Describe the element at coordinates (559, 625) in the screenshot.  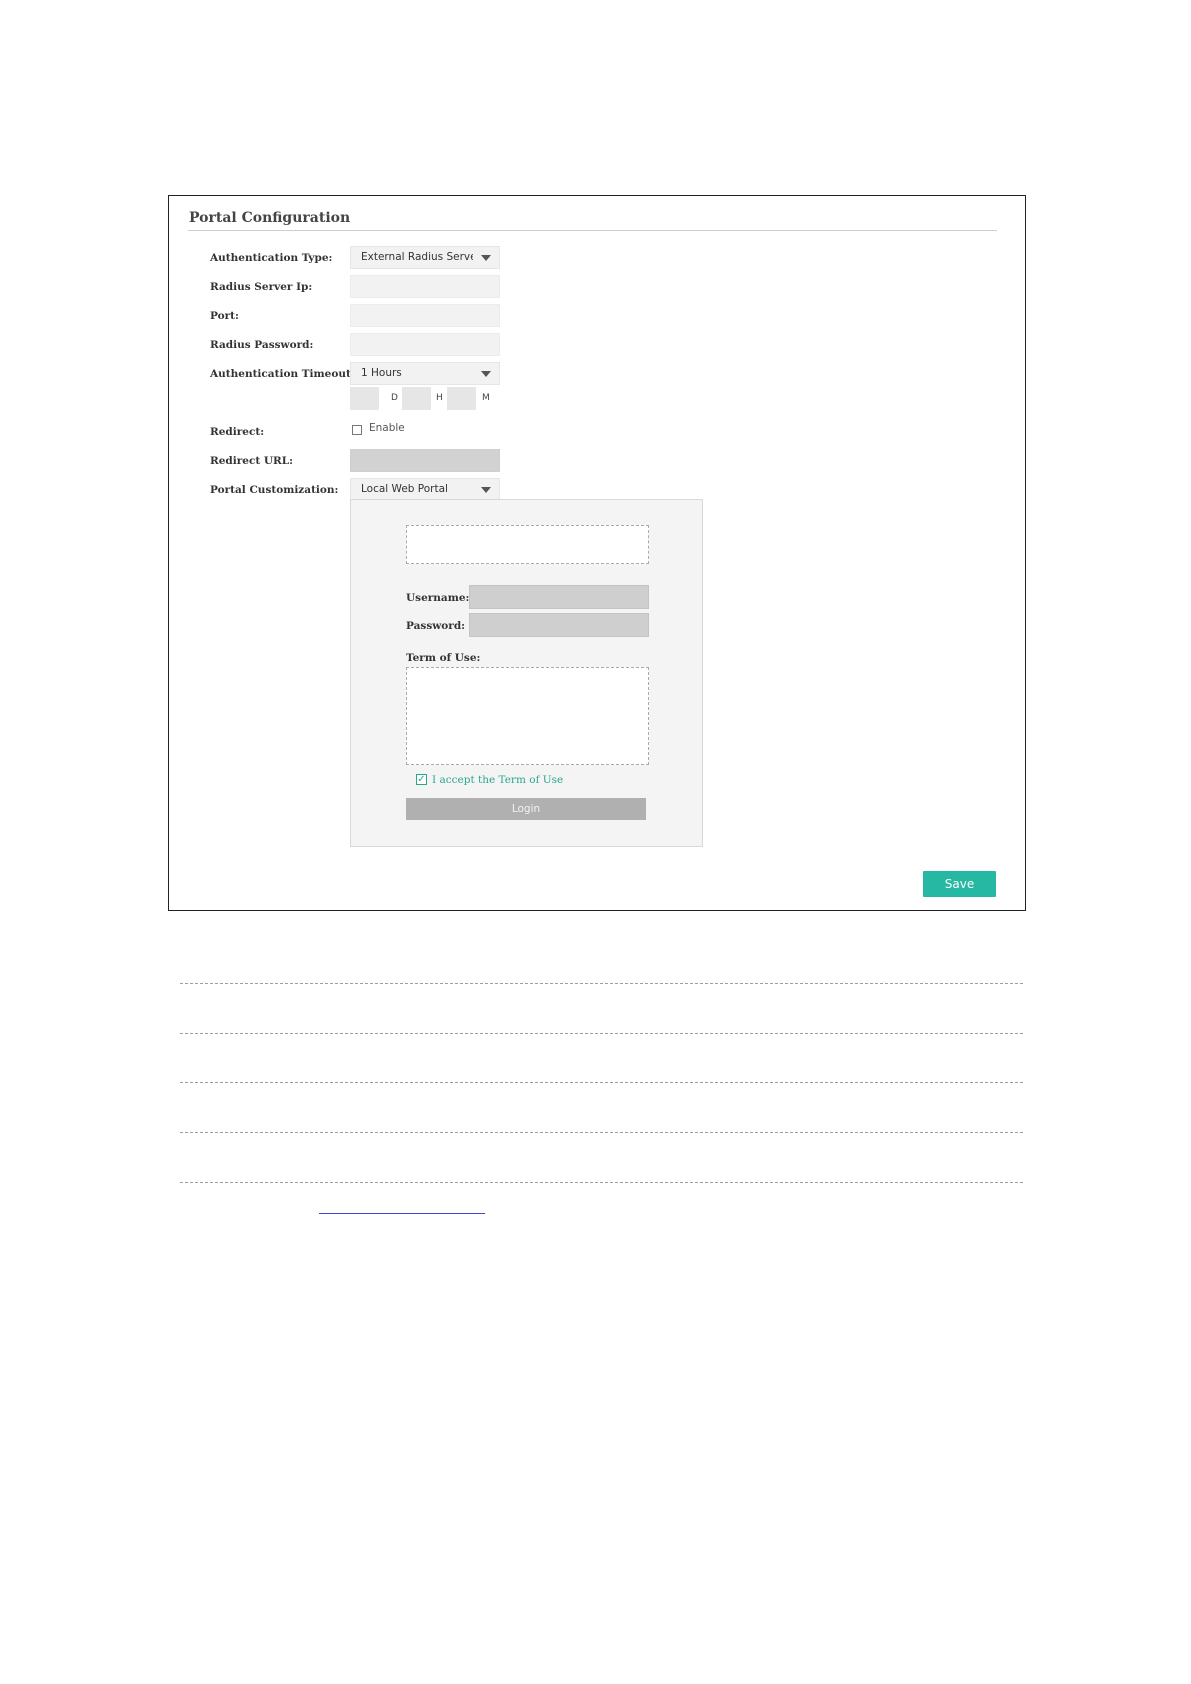
I see `preview-password-input` at that location.